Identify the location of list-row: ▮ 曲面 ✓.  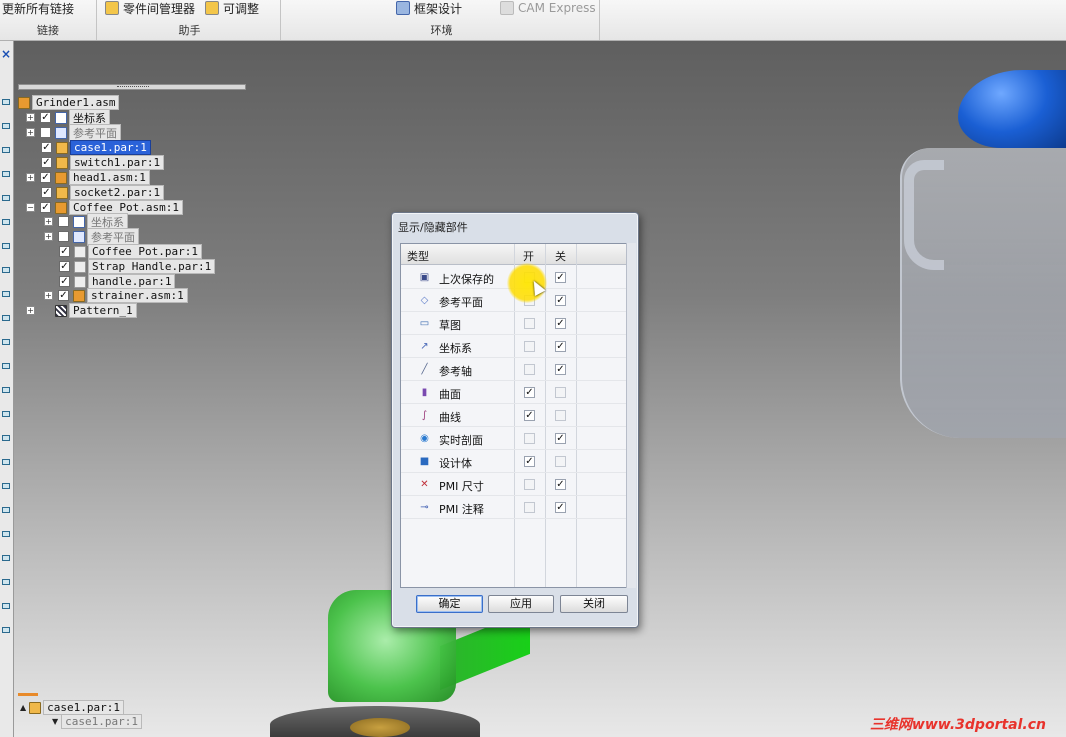
(513, 392).